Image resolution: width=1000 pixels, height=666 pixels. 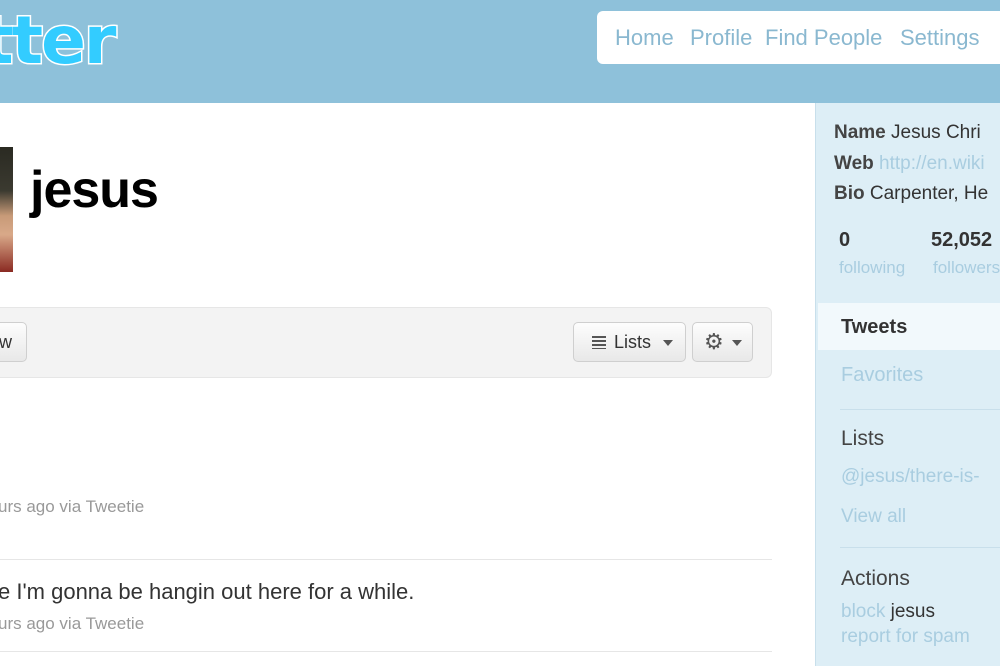 I want to click on nav-settings: Settings, so click(x=940, y=38).